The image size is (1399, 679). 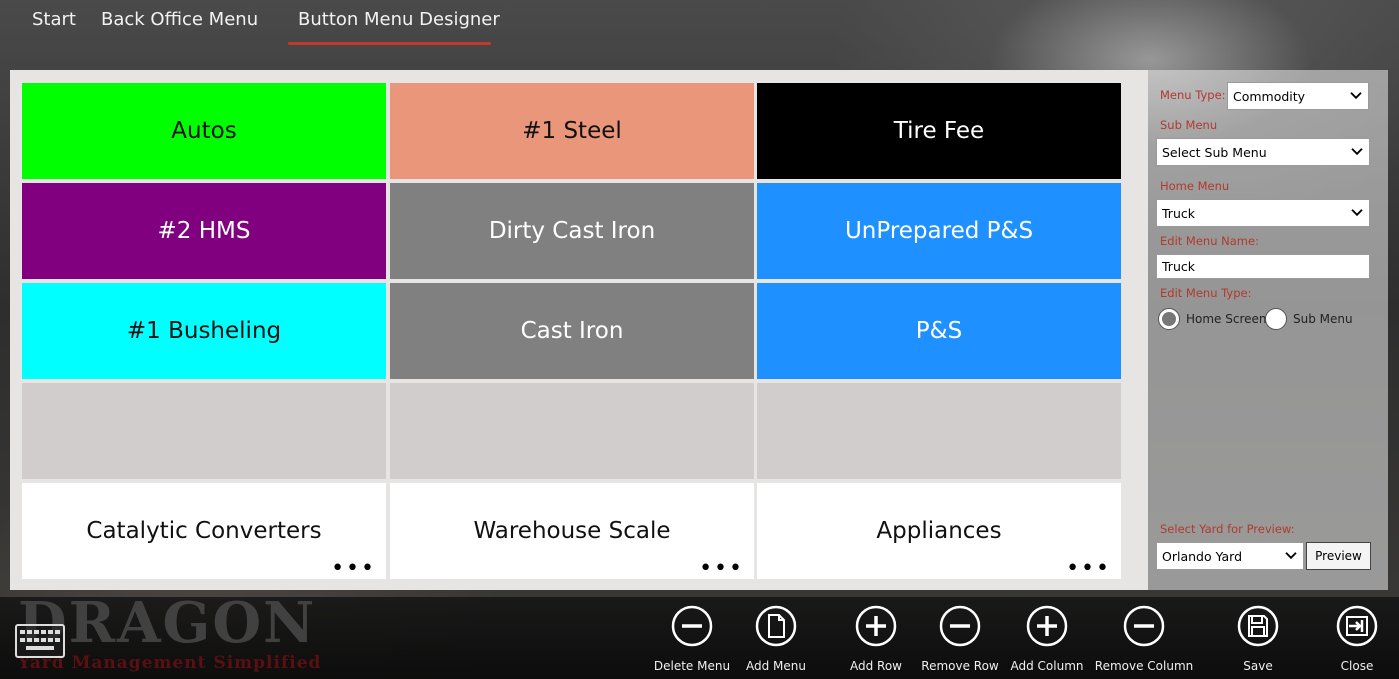 What do you see at coordinates (1202, 556) in the screenshot?
I see `yard-select-value: Orlando Yard` at bounding box center [1202, 556].